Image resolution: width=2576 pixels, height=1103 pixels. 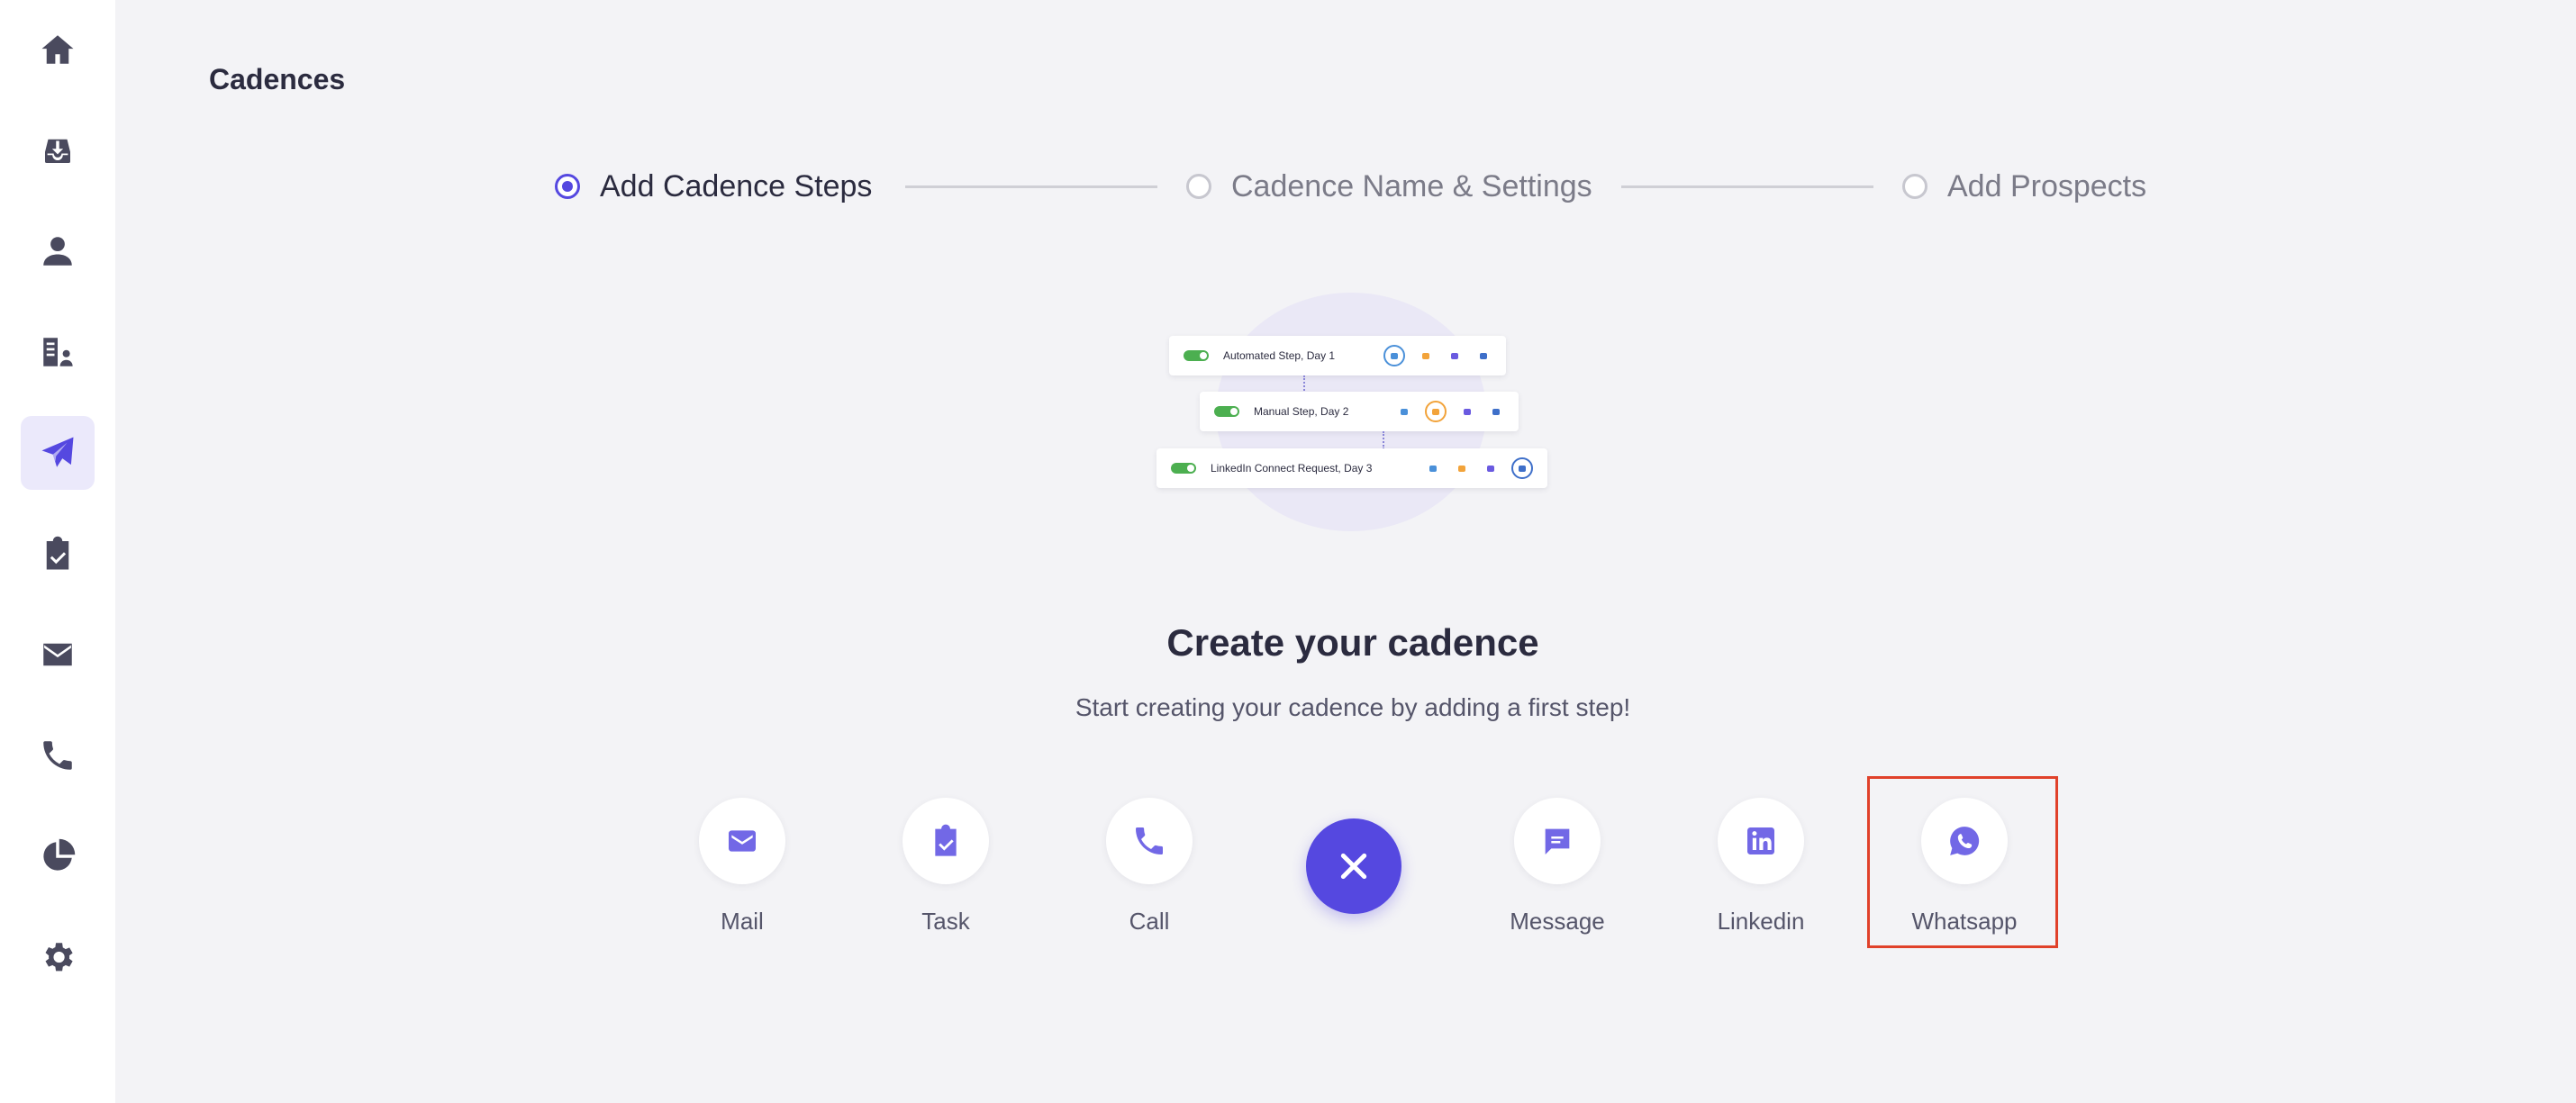 What do you see at coordinates (1359, 411) in the screenshot?
I see `illustration-card: Manual Step, Day 2` at bounding box center [1359, 411].